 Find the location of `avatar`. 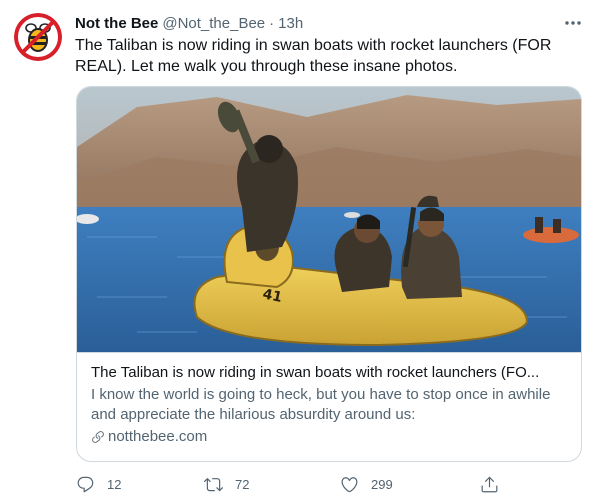

avatar is located at coordinates (38, 37).